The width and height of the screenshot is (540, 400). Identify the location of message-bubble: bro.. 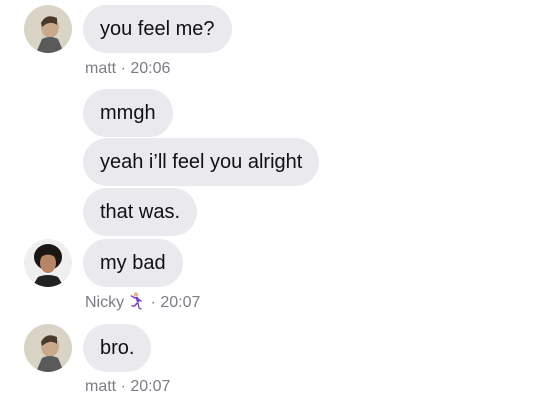
(117, 348).